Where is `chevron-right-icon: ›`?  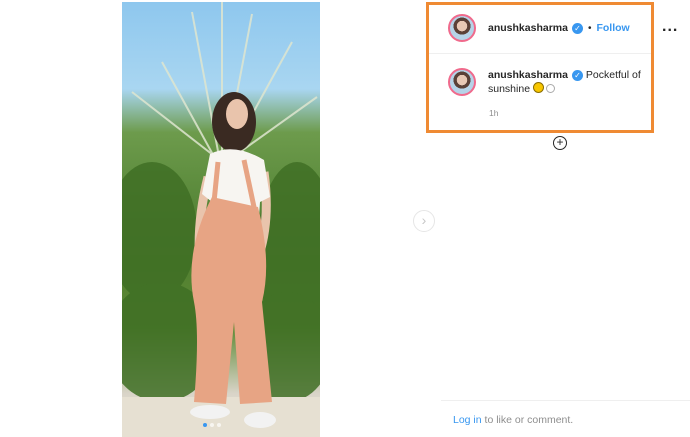
chevron-right-icon: › is located at coordinates (424, 220).